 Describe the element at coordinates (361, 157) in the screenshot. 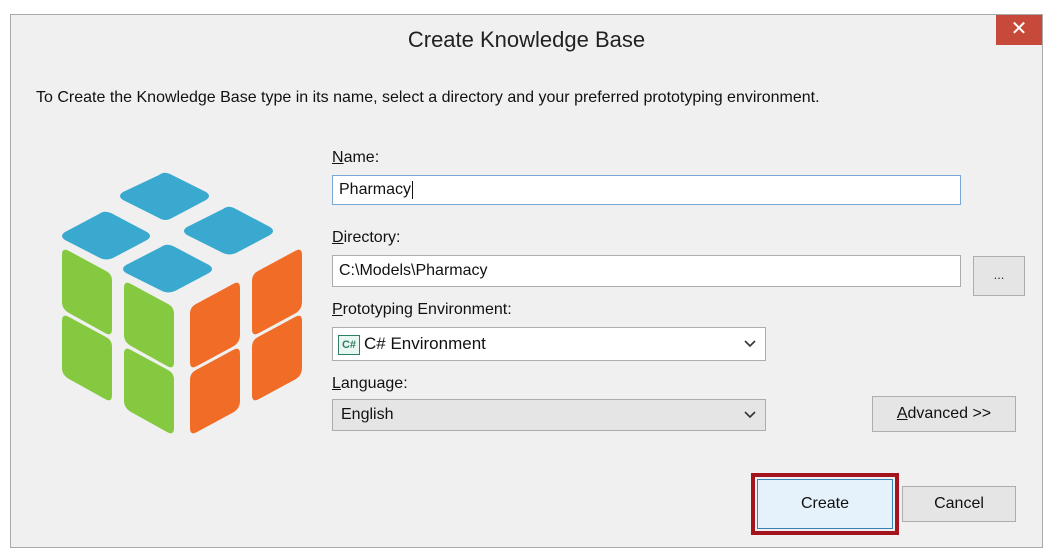

I see `name-label-text: ame:` at that location.